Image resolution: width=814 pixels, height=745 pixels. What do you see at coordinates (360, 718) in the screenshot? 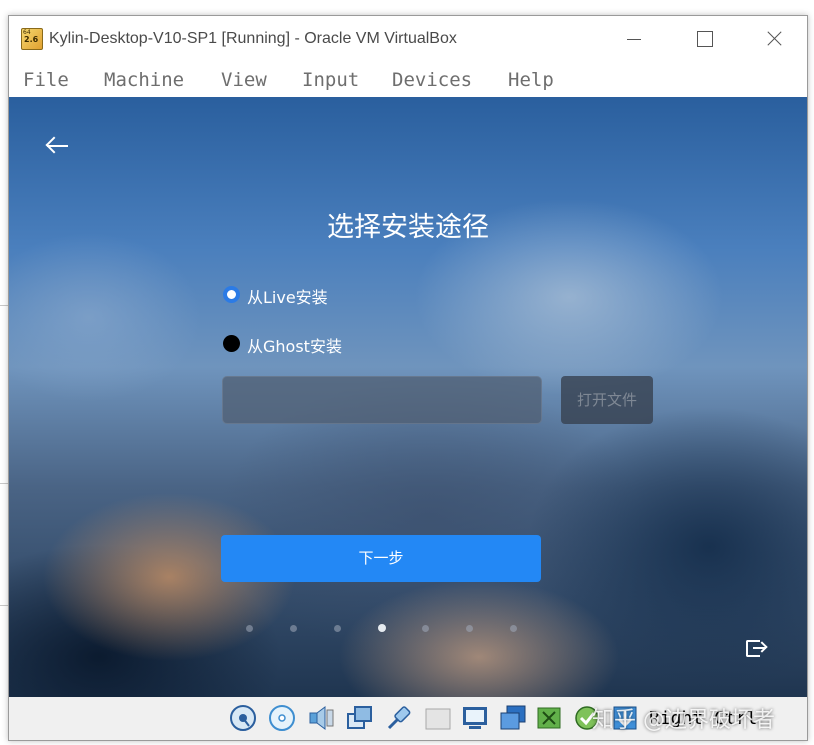
I see `network-icon` at bounding box center [360, 718].